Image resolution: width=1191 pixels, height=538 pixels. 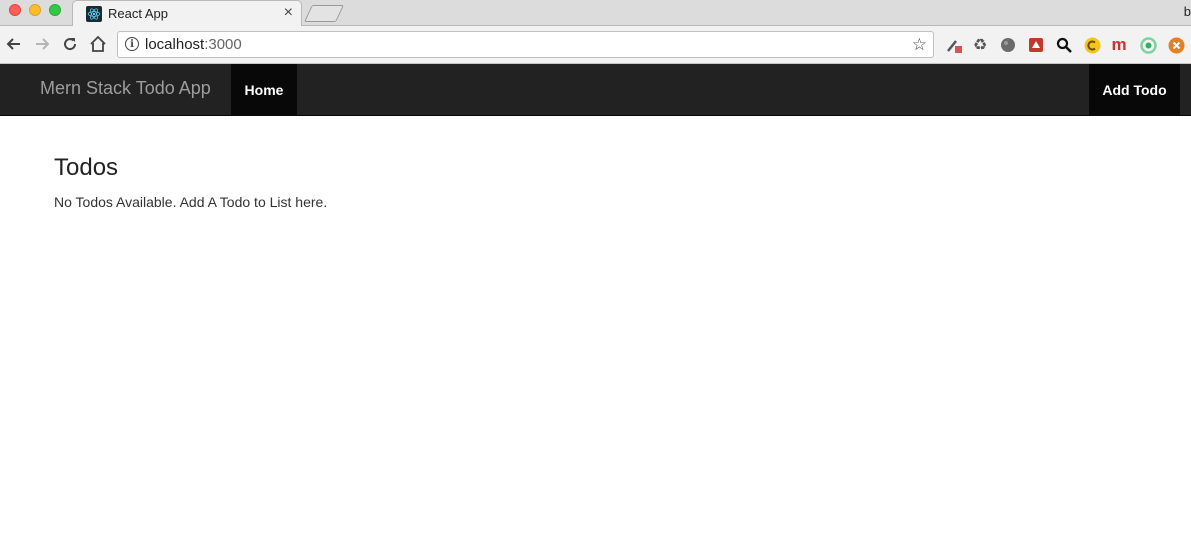 I want to click on browser-toolbar: i localhost:3000 ☆ ♻ m, so click(x=595, y=45).